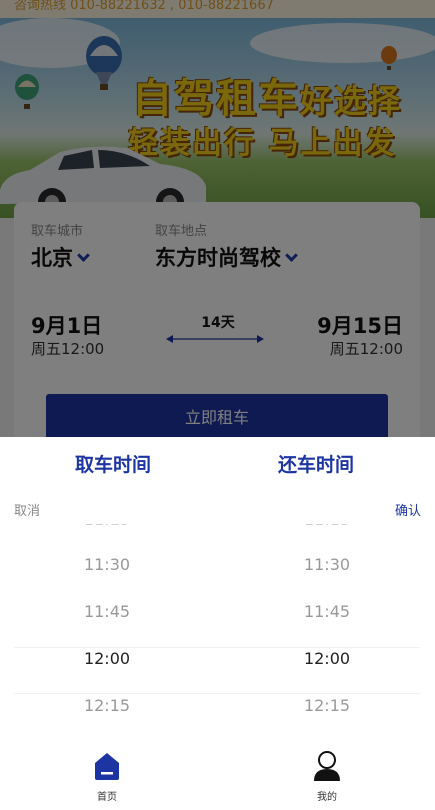 The image size is (435, 810). Describe the element at coordinates (107, 797) in the screenshot. I see `nav-label-home: 首页` at that location.